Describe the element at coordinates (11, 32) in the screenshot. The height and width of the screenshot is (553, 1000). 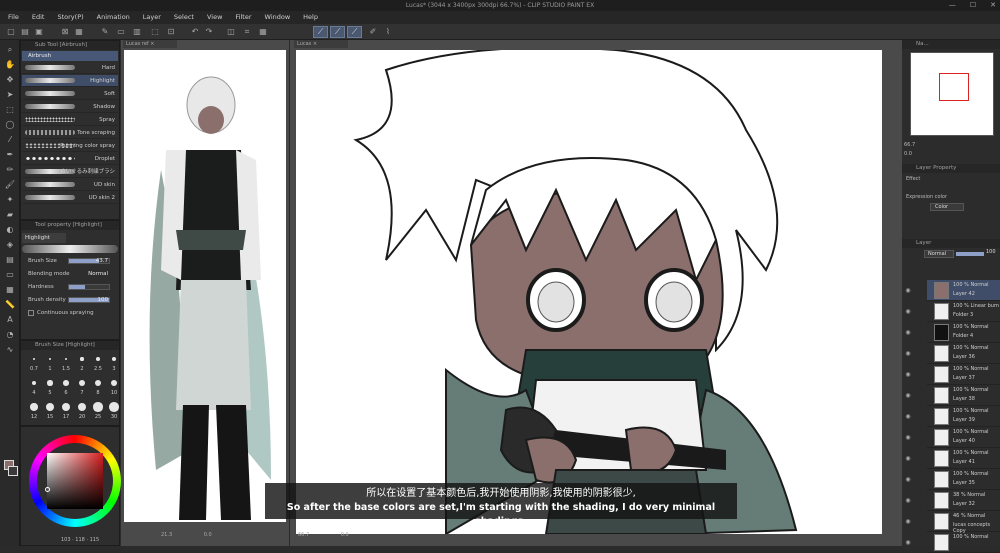
I see `new-icon: ▢` at that location.